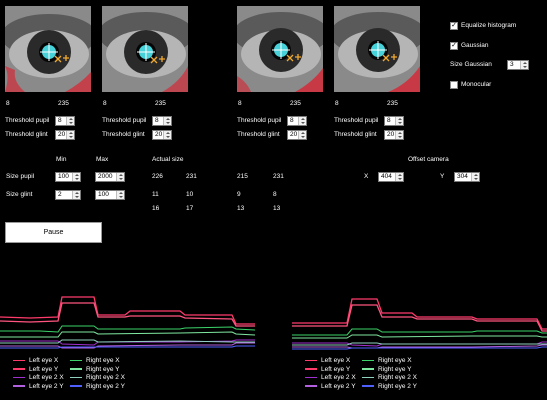  What do you see at coordinates (467, 177) in the screenshot?
I see `offset-y-stepper: 304` at bounding box center [467, 177].